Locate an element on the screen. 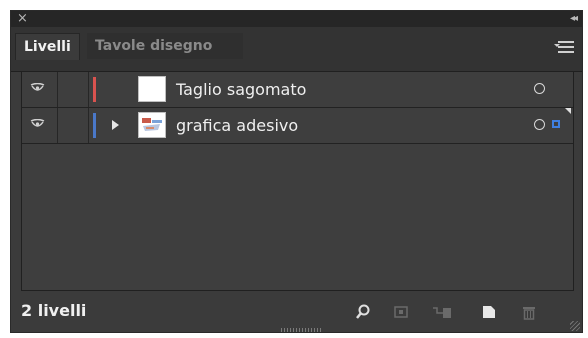 This screenshot has width=588, height=338. clipping-mask-icon is located at coordinates (401, 312).